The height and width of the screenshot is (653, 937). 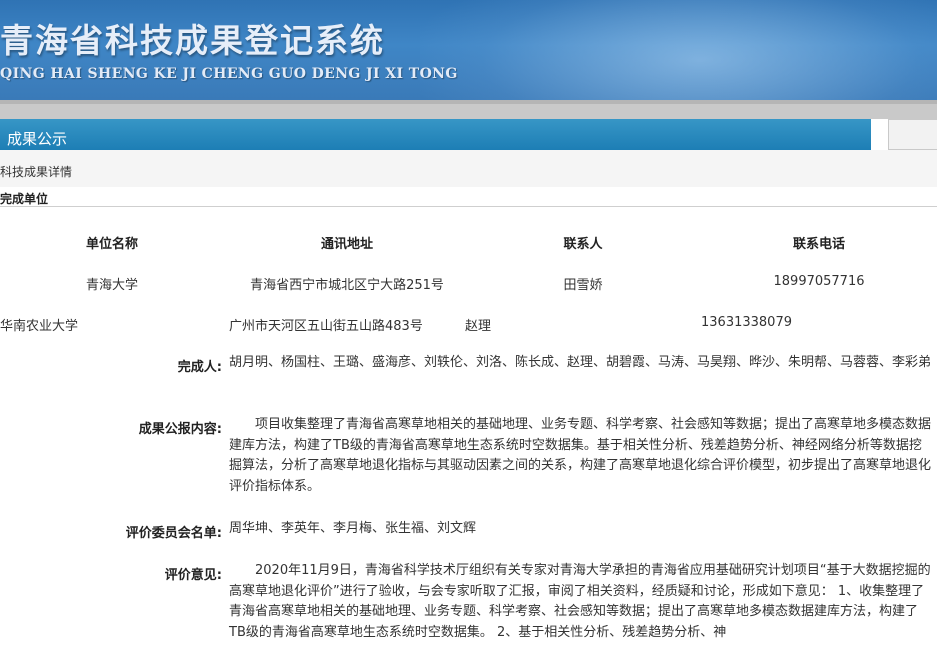 I want to click on unit-section-title: 完成单位, so click(x=24, y=199).